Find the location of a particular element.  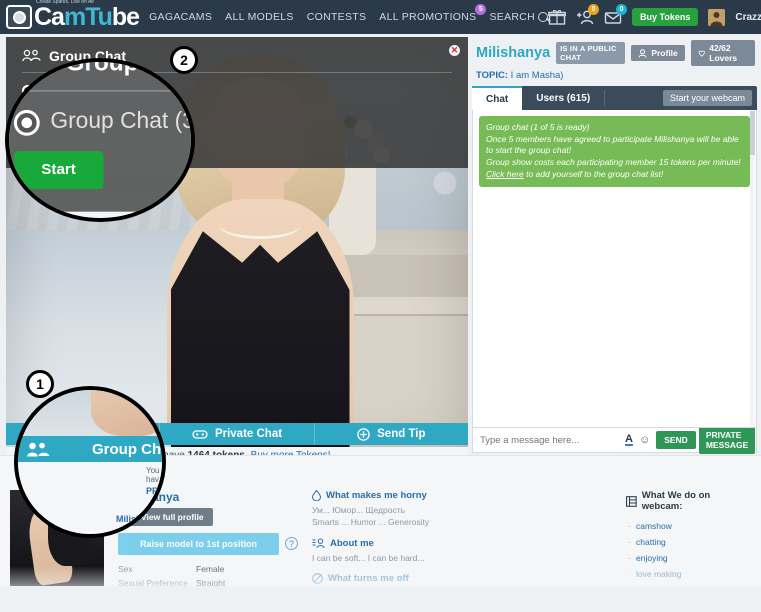

list-item: camshow is located at coordinates (688, 526).